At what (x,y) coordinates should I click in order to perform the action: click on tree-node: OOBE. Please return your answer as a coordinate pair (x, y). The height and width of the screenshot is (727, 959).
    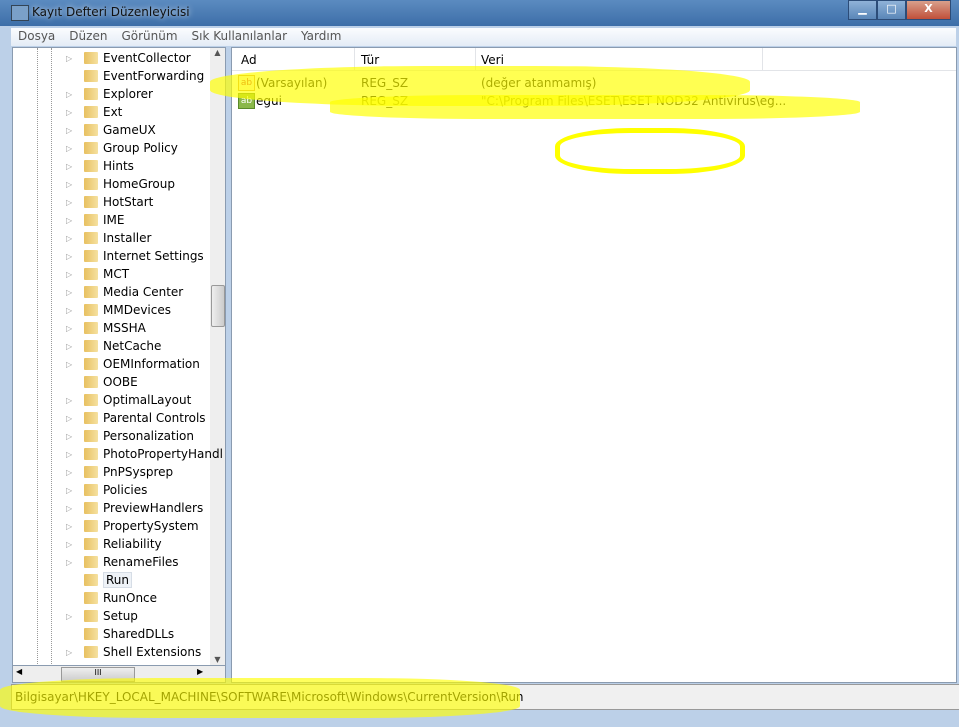
    Looking at the image, I should click on (102, 382).